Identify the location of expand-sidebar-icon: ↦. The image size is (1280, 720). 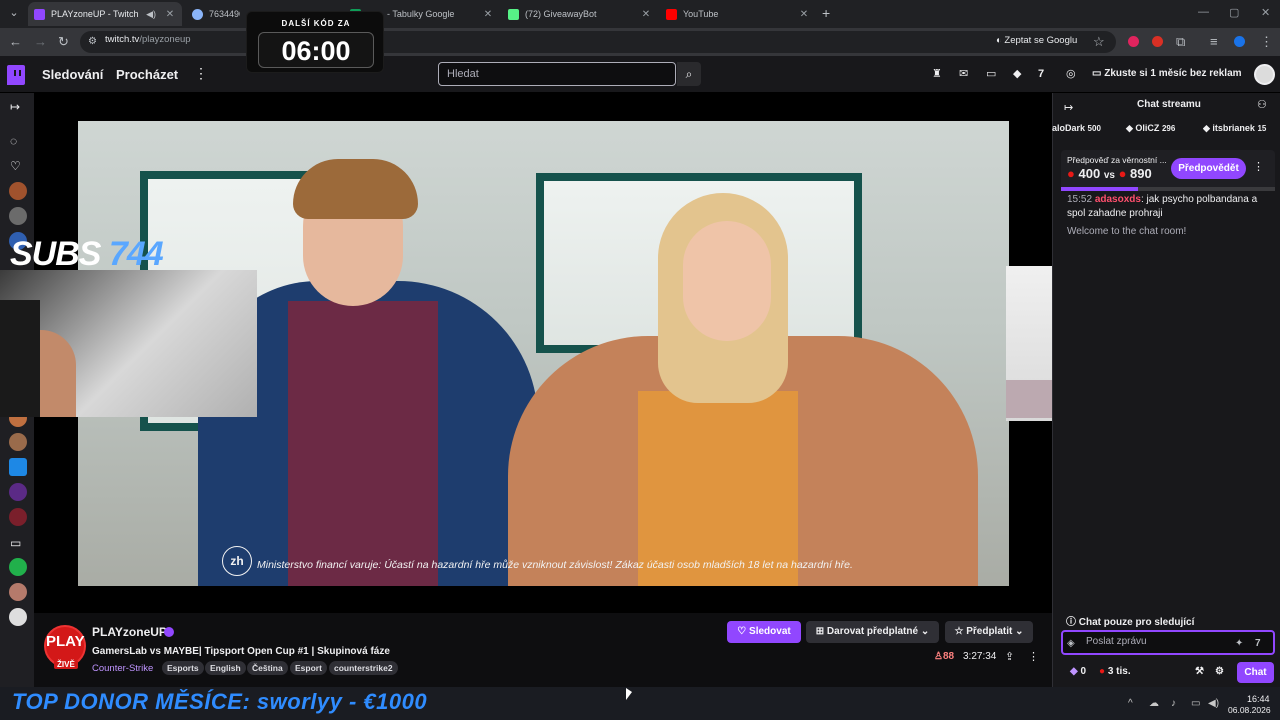
(15, 107).